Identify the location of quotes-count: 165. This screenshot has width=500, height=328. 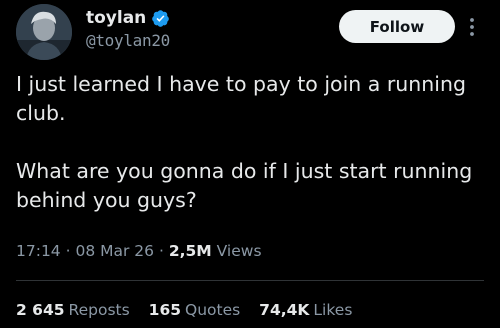
(165, 310).